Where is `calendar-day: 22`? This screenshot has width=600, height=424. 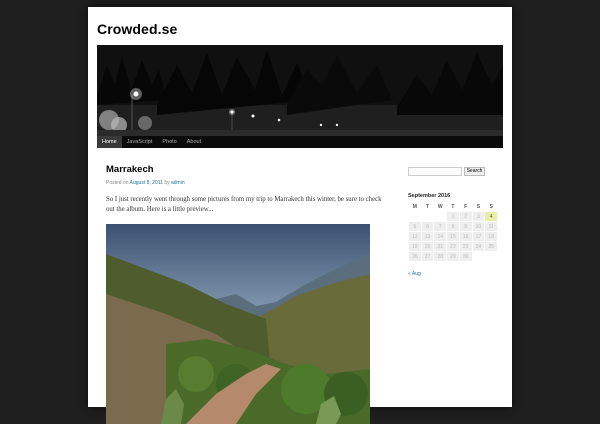
calendar-day: 22 is located at coordinates (453, 246).